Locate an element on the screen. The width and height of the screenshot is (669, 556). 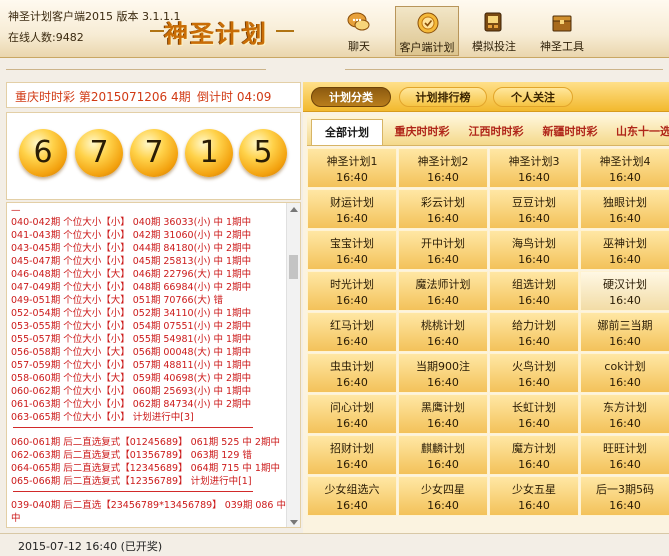
plan-cell: 魔法师计划 16:40 is located at coordinates (443, 291).